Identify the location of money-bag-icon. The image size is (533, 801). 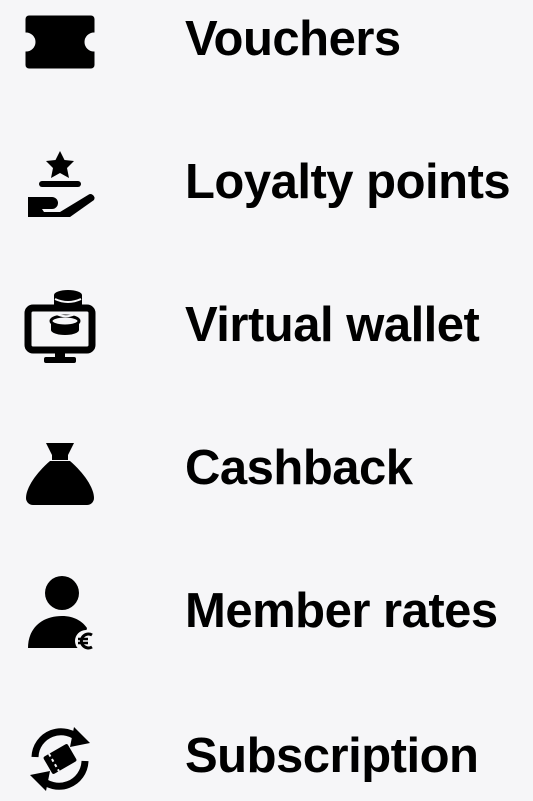
(60, 471).